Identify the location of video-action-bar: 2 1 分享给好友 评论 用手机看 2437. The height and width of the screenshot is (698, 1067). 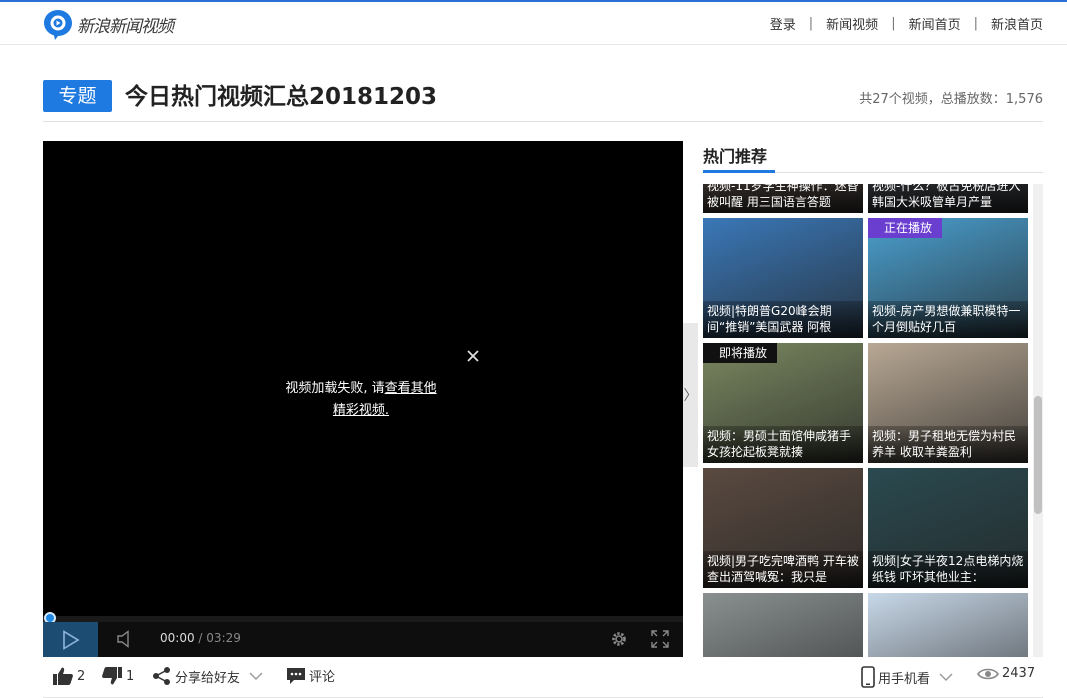
(543, 677).